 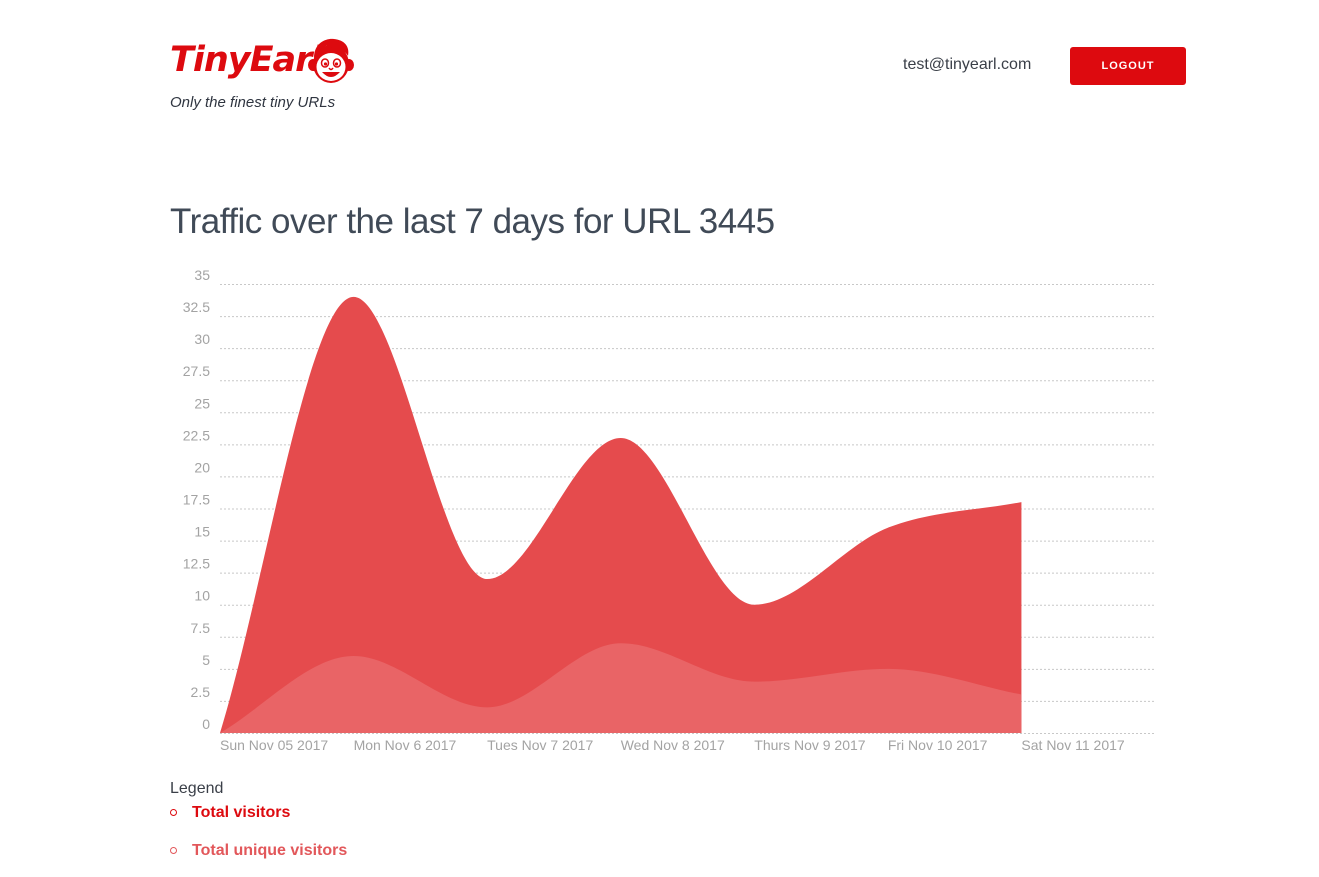 I want to click on cartoon-face-icon, so click(x=331, y=60).